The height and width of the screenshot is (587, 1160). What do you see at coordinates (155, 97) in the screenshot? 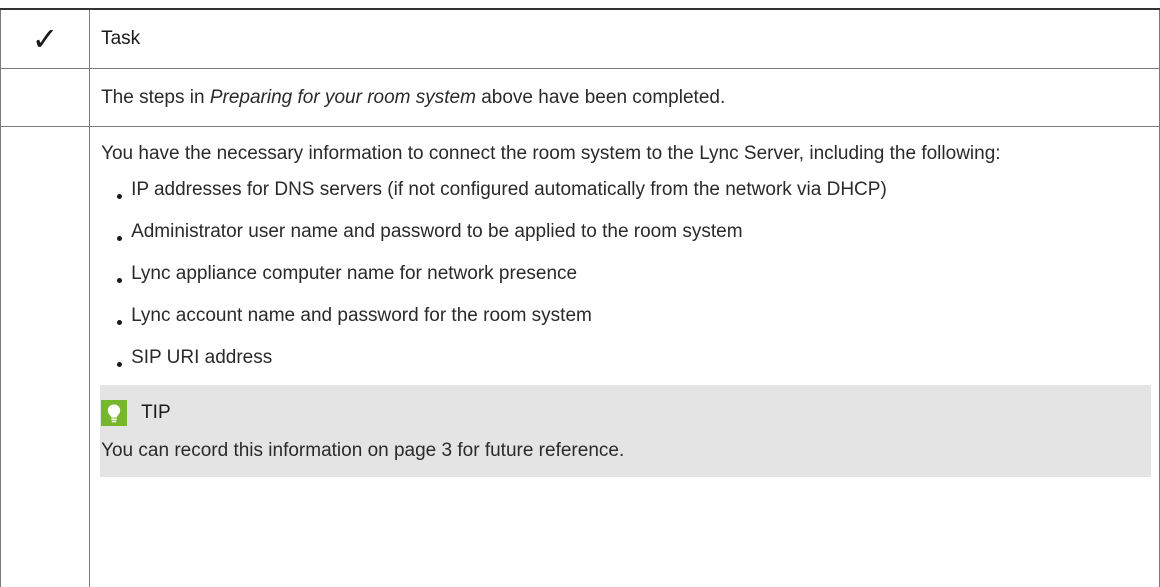
I see `task-text-before: The steps in` at bounding box center [155, 97].